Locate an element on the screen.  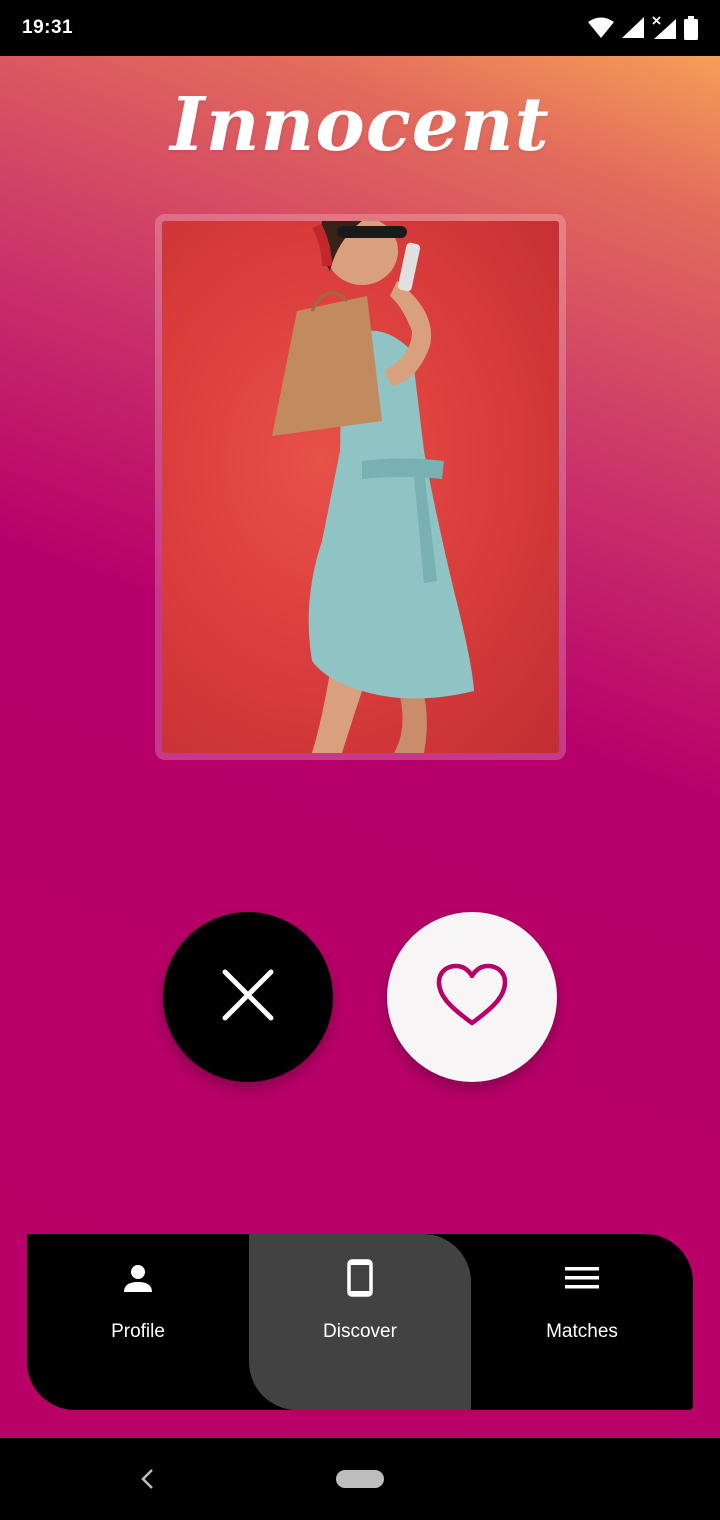
logo-text: Innocent is located at coordinates (360, 125).